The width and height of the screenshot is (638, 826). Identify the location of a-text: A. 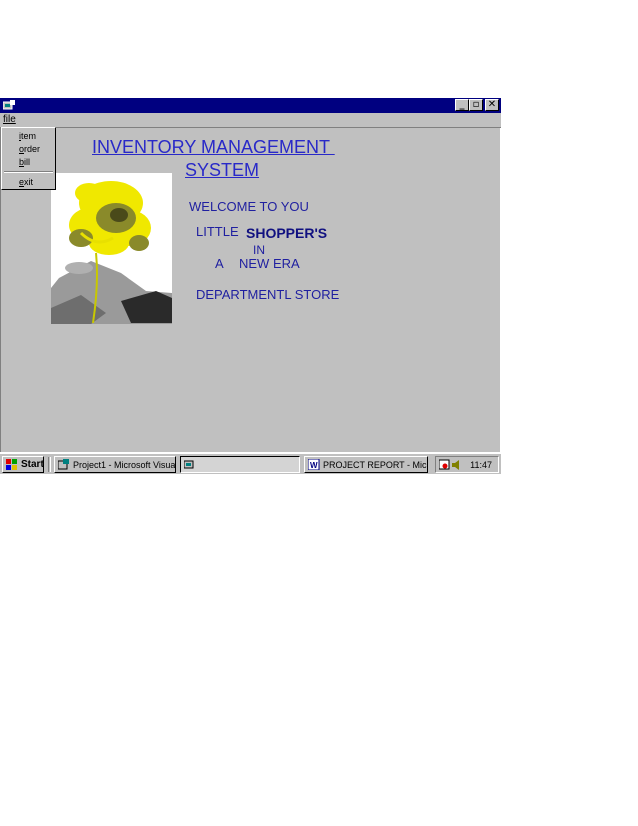
(219, 263).